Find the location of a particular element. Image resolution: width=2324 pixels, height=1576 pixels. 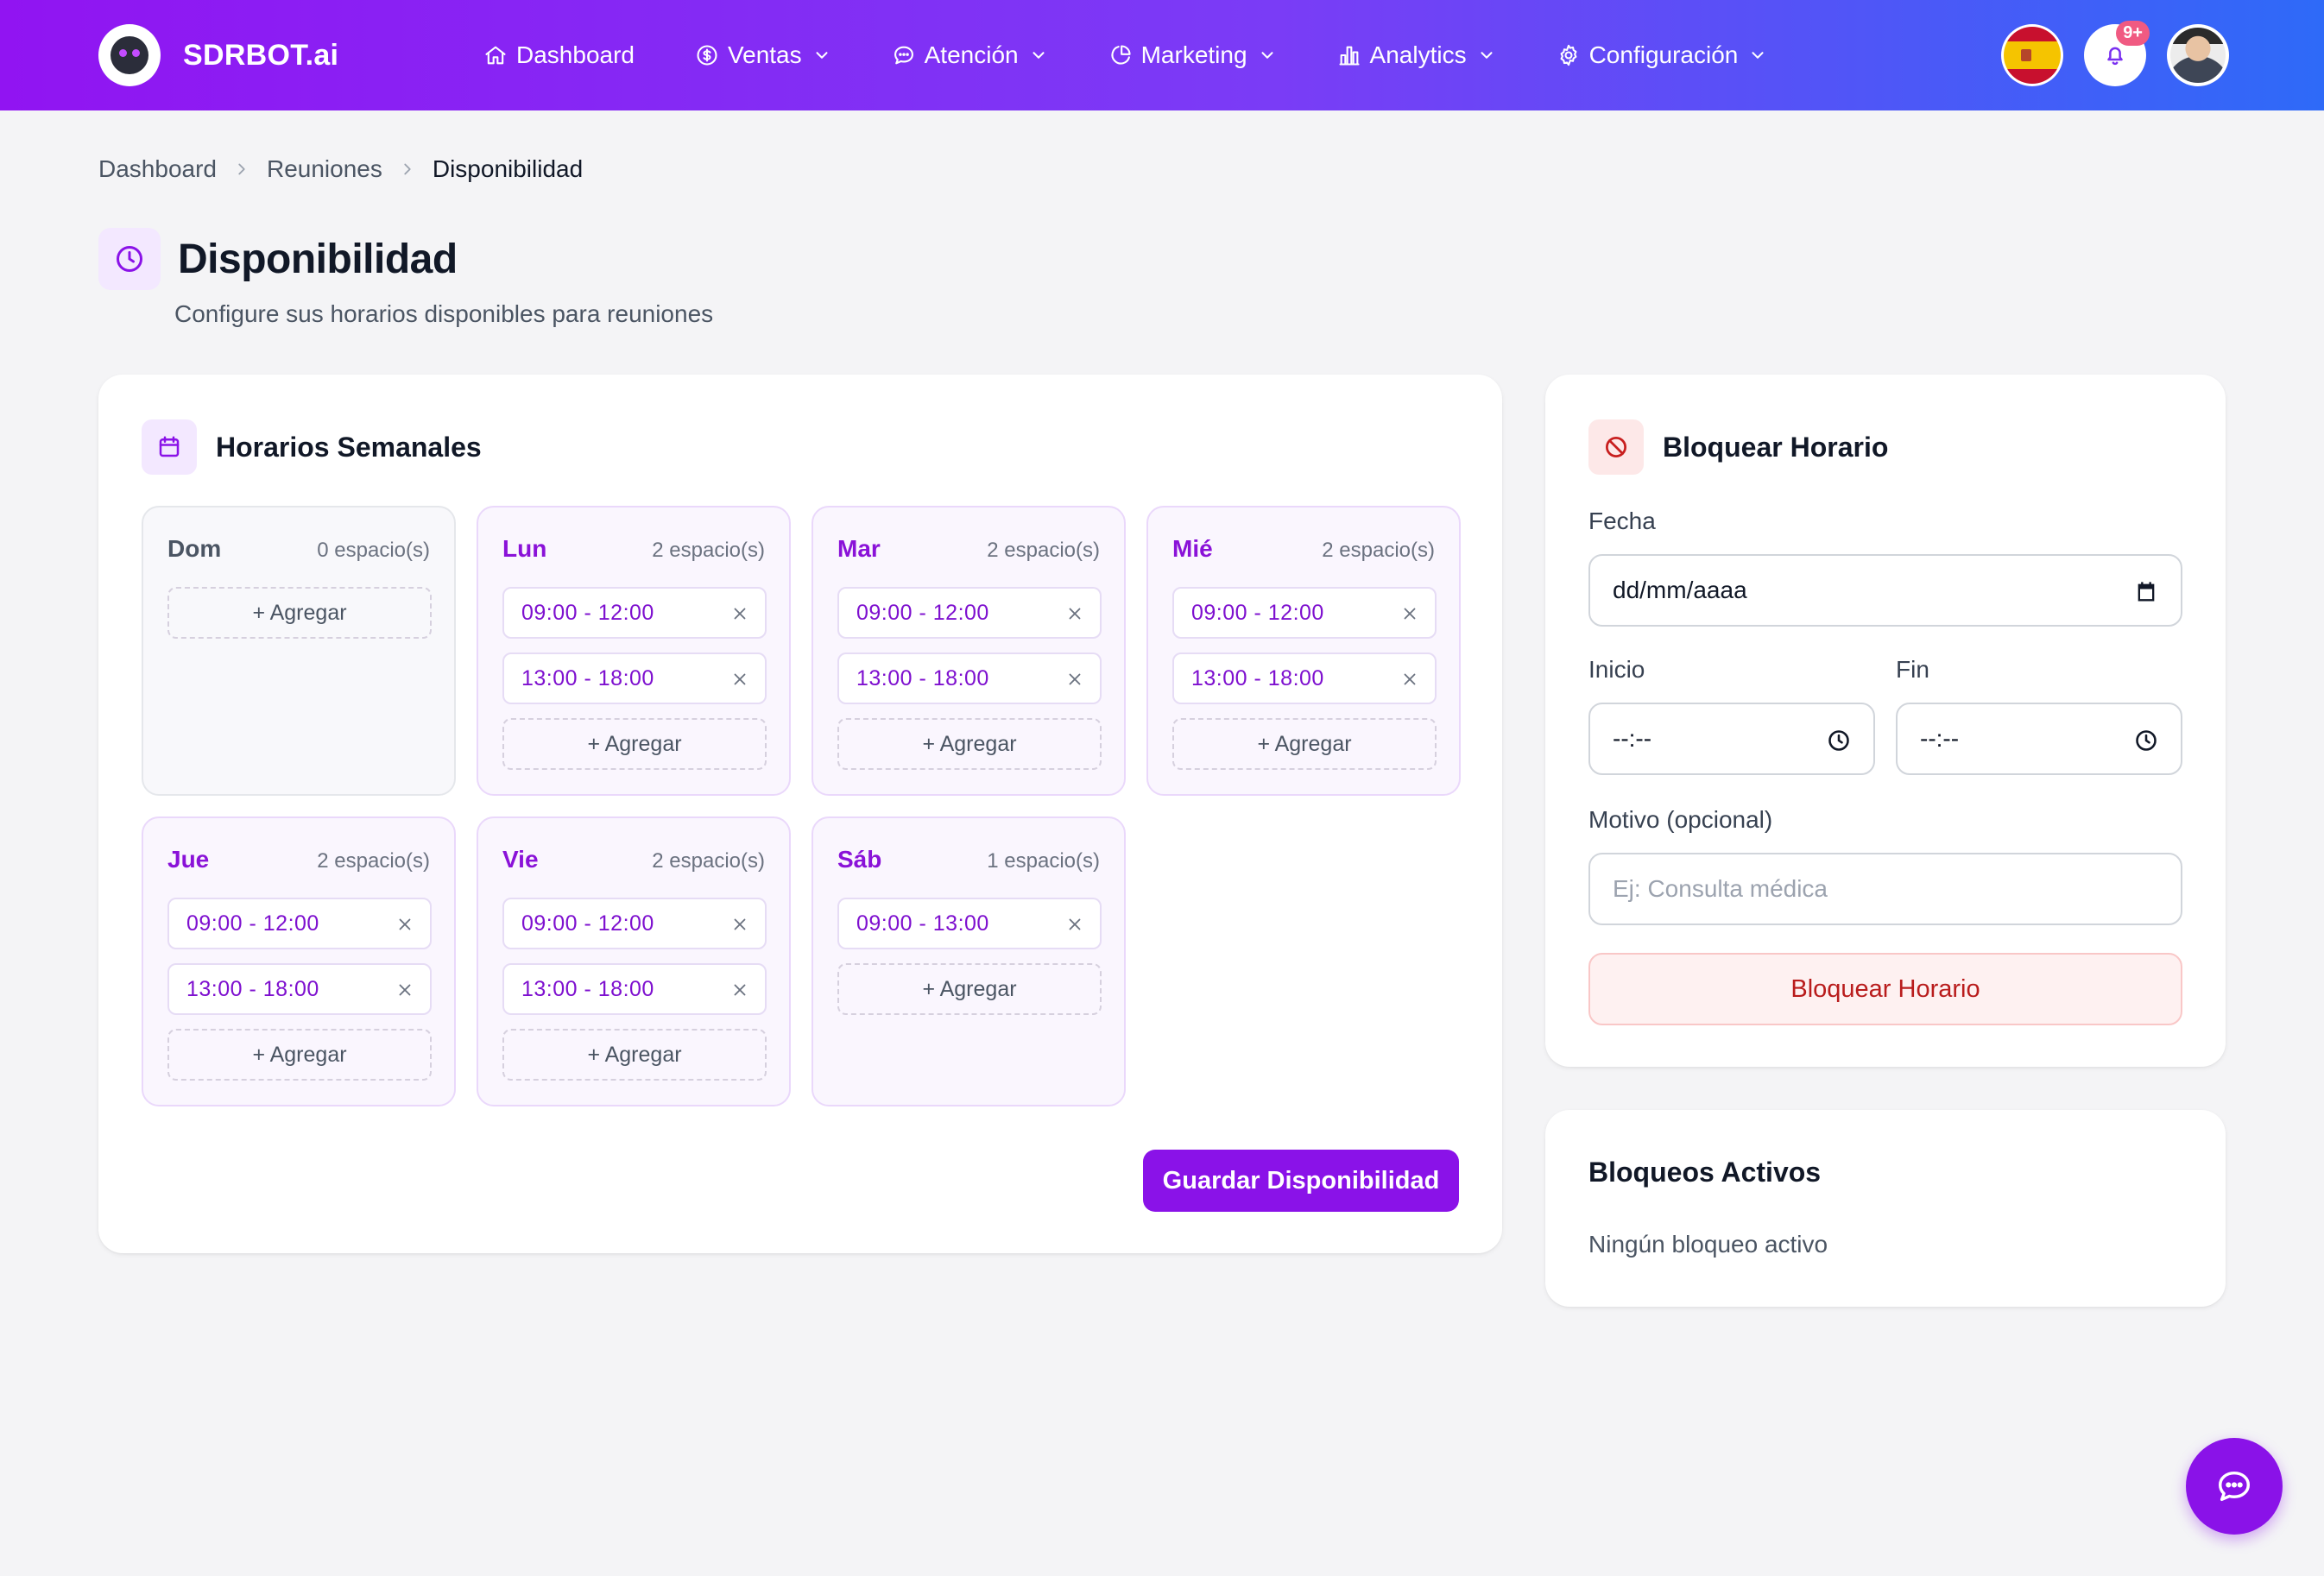

end-time-input: --:-- is located at coordinates (2039, 739).